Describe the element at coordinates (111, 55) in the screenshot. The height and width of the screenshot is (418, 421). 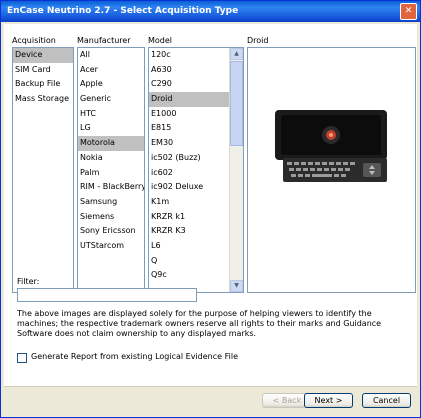
I see `manufacturer-item: All` at that location.